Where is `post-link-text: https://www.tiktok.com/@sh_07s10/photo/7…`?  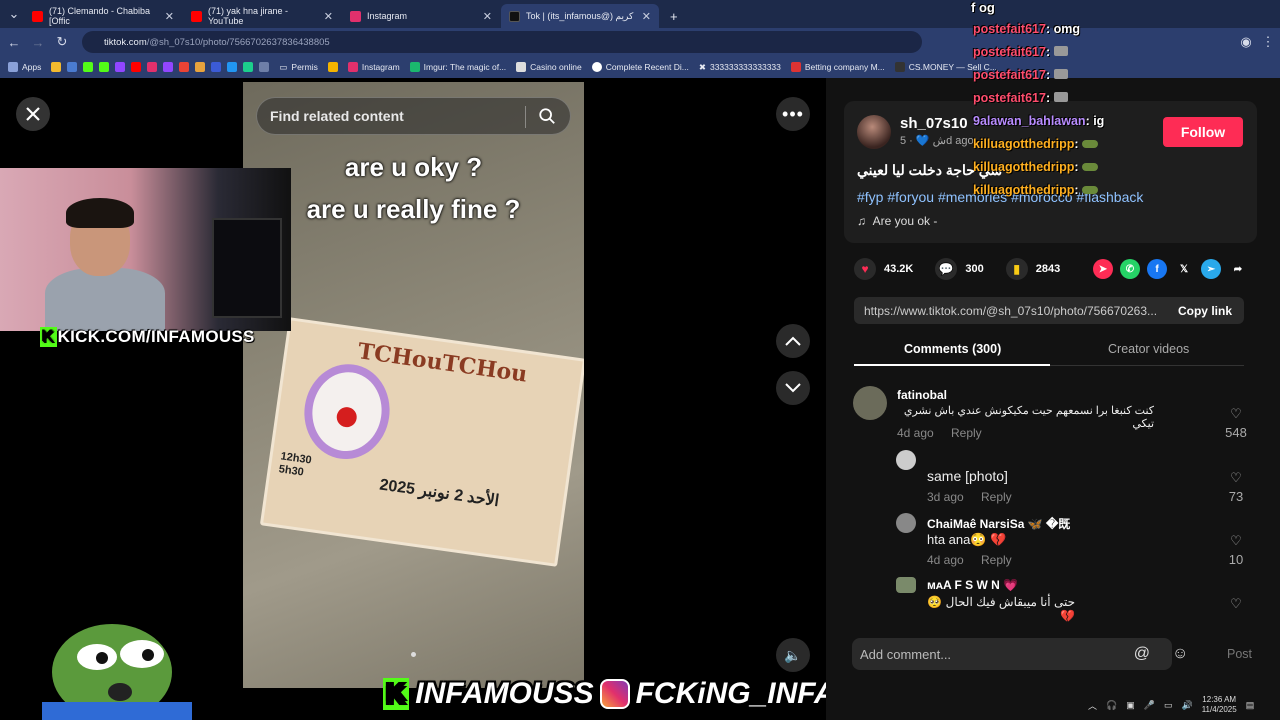
post-link-text: https://www.tiktok.com/@sh_07s10/photo/7… is located at coordinates (1010, 311).